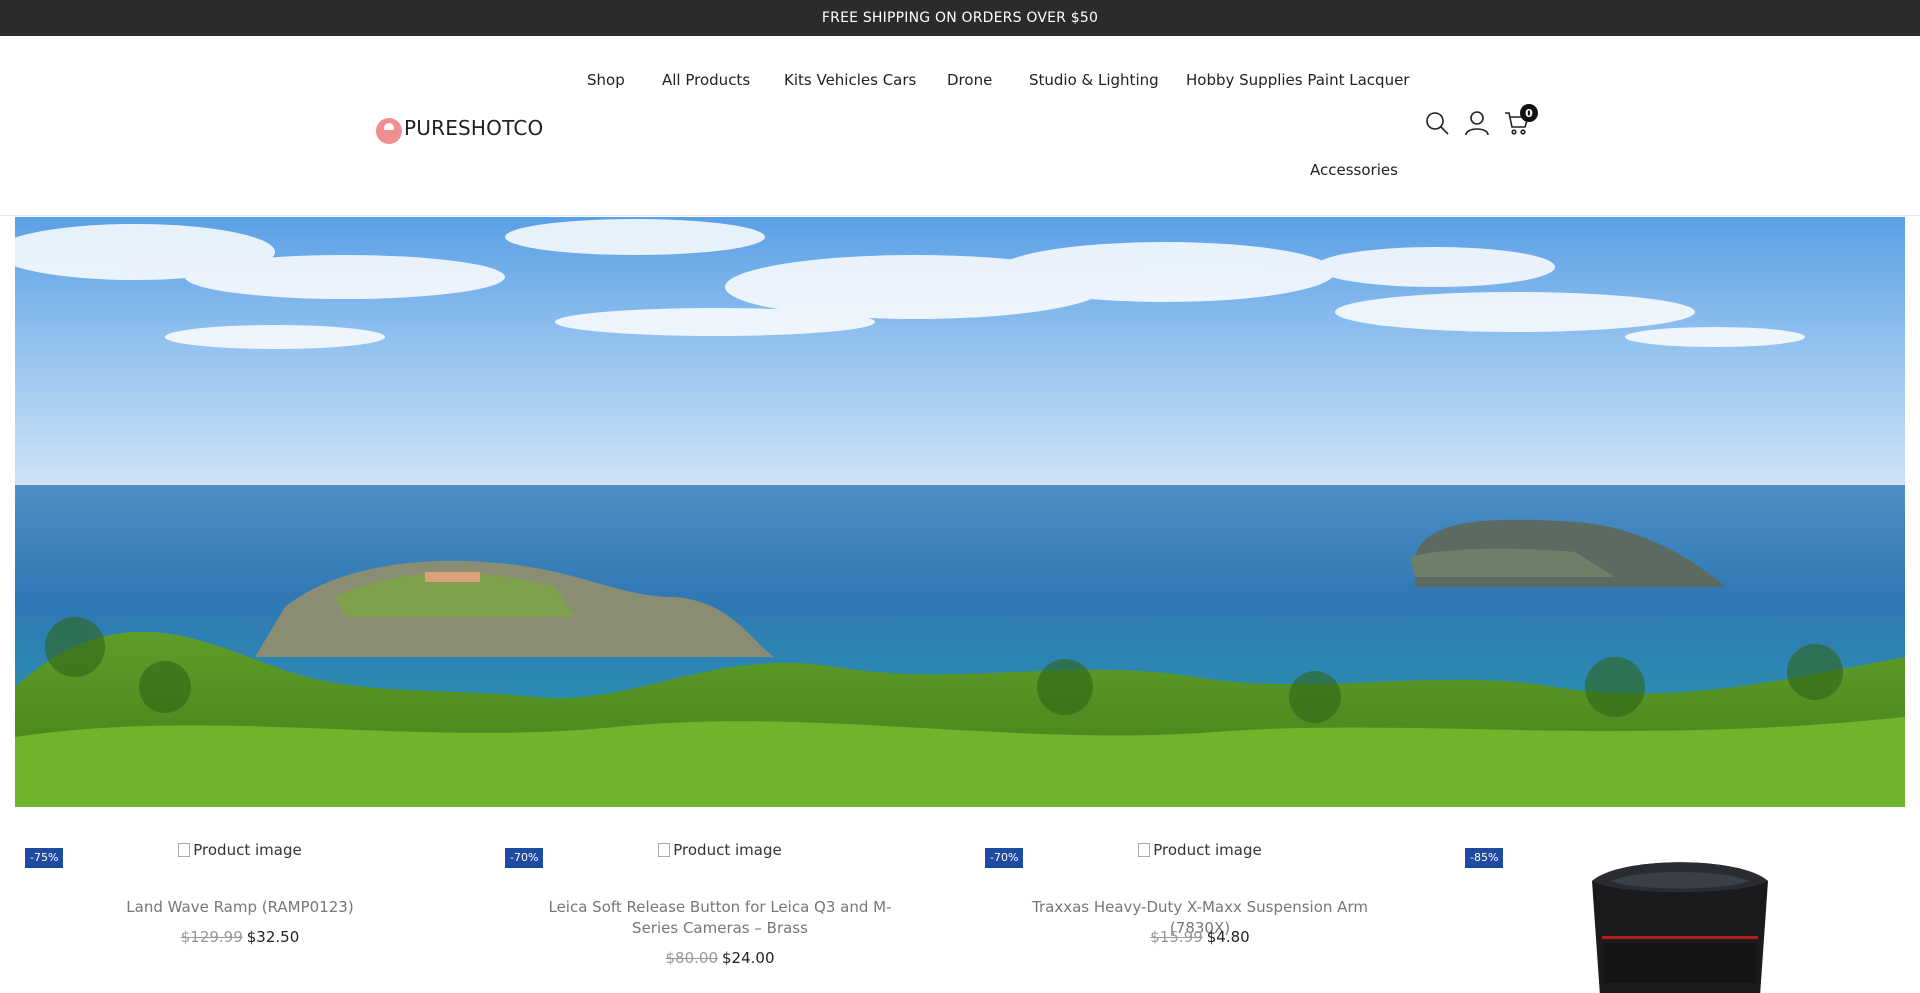  Describe the element at coordinates (692, 958) in the screenshot. I see `old-price: $80.00` at that location.